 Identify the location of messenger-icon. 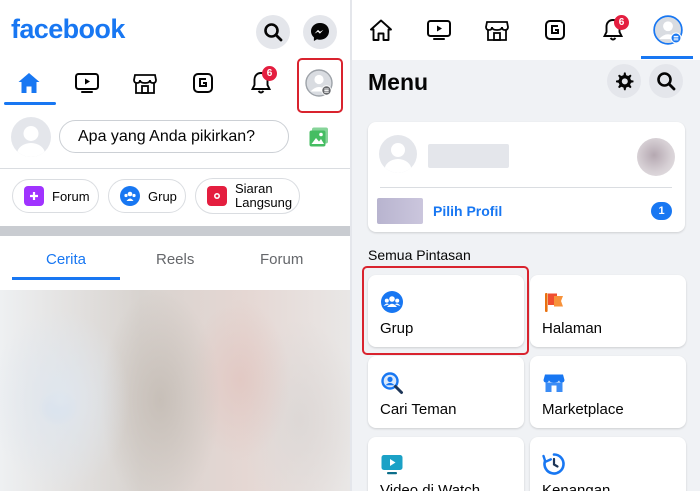
(320, 32).